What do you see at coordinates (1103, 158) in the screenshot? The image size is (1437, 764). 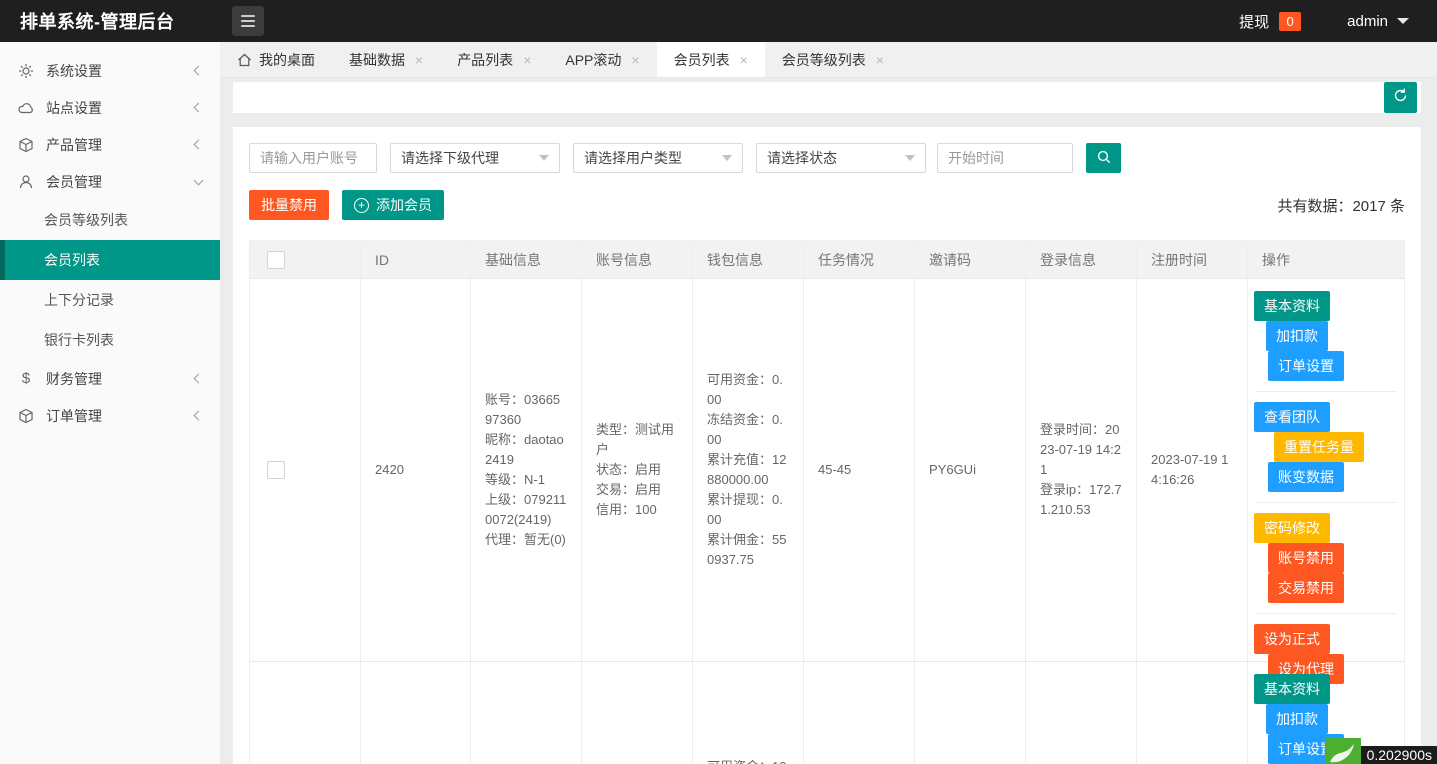 I see `search-button` at bounding box center [1103, 158].